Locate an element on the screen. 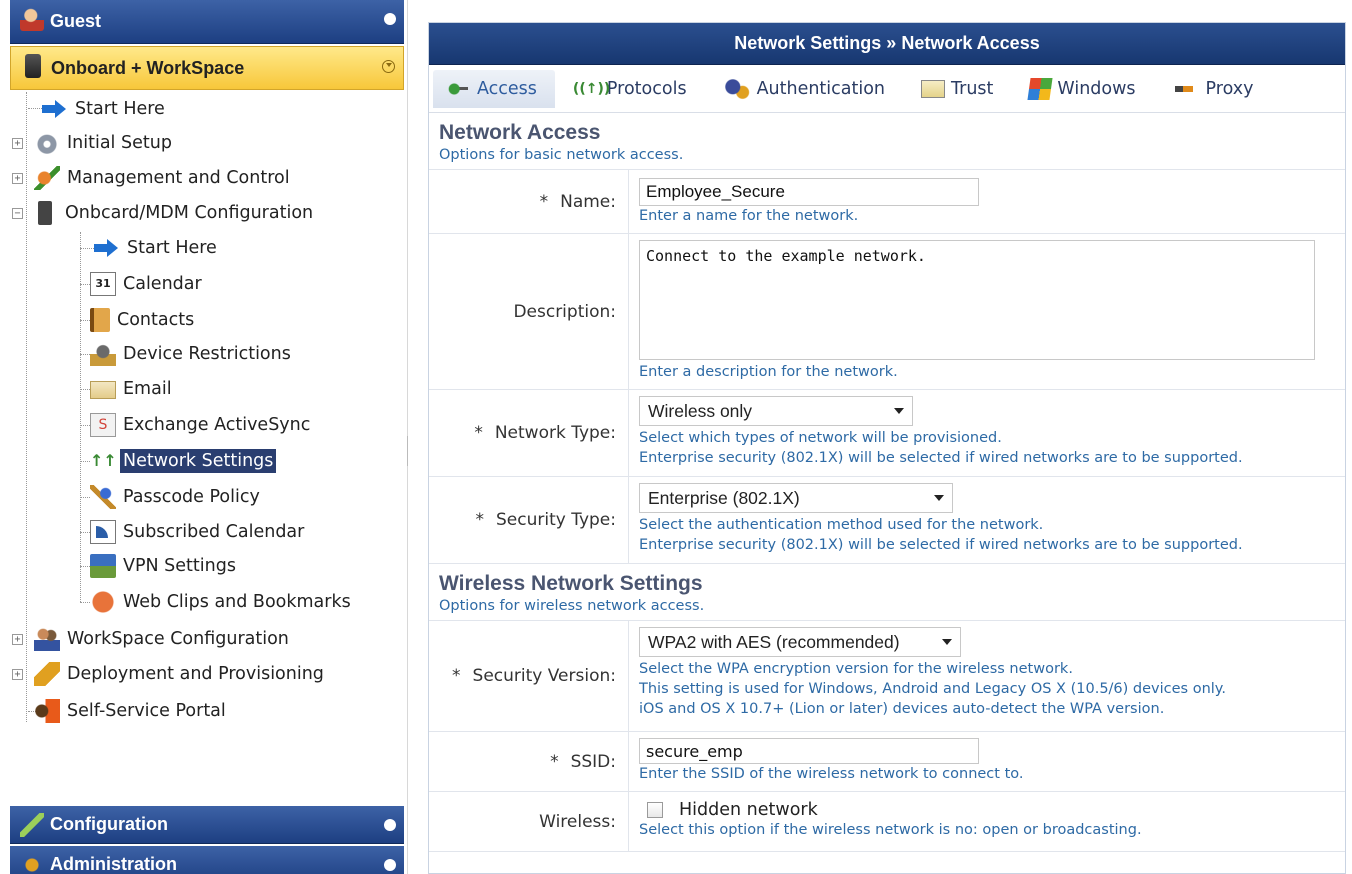  hidden-network-option: Hidden network is located at coordinates (987, 810).